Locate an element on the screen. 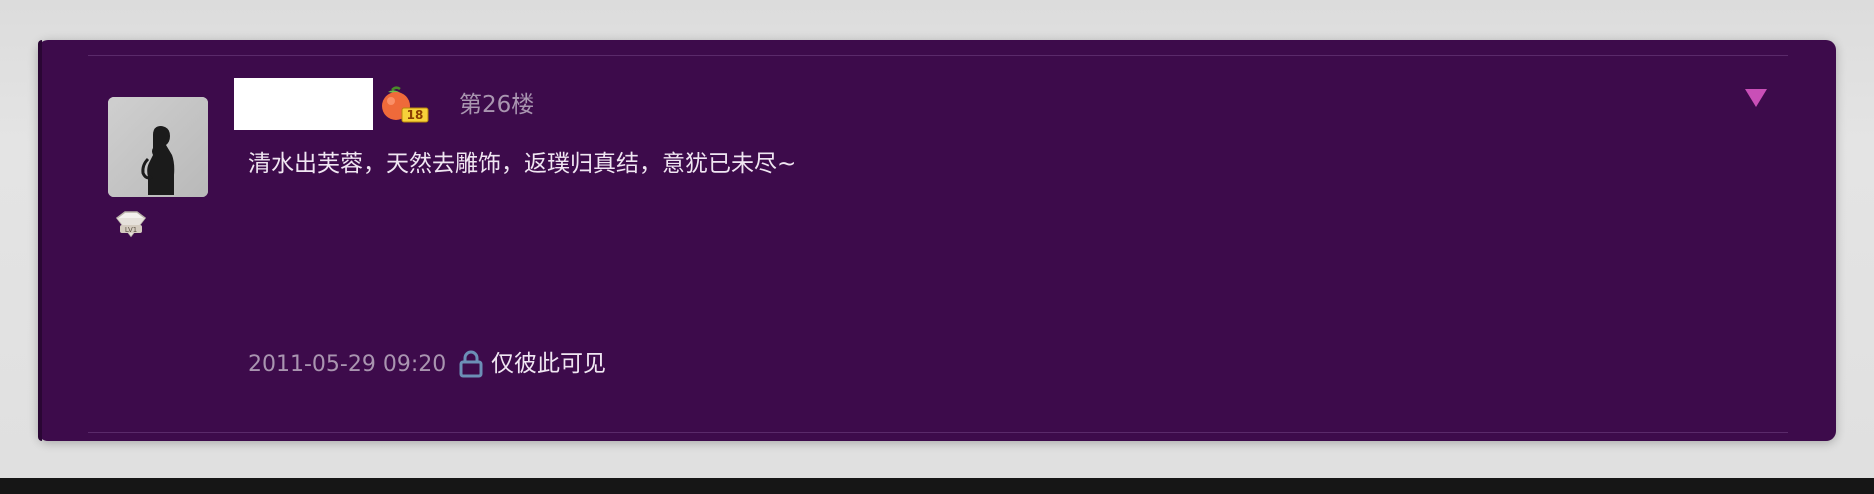  top-divider is located at coordinates (938, 55).